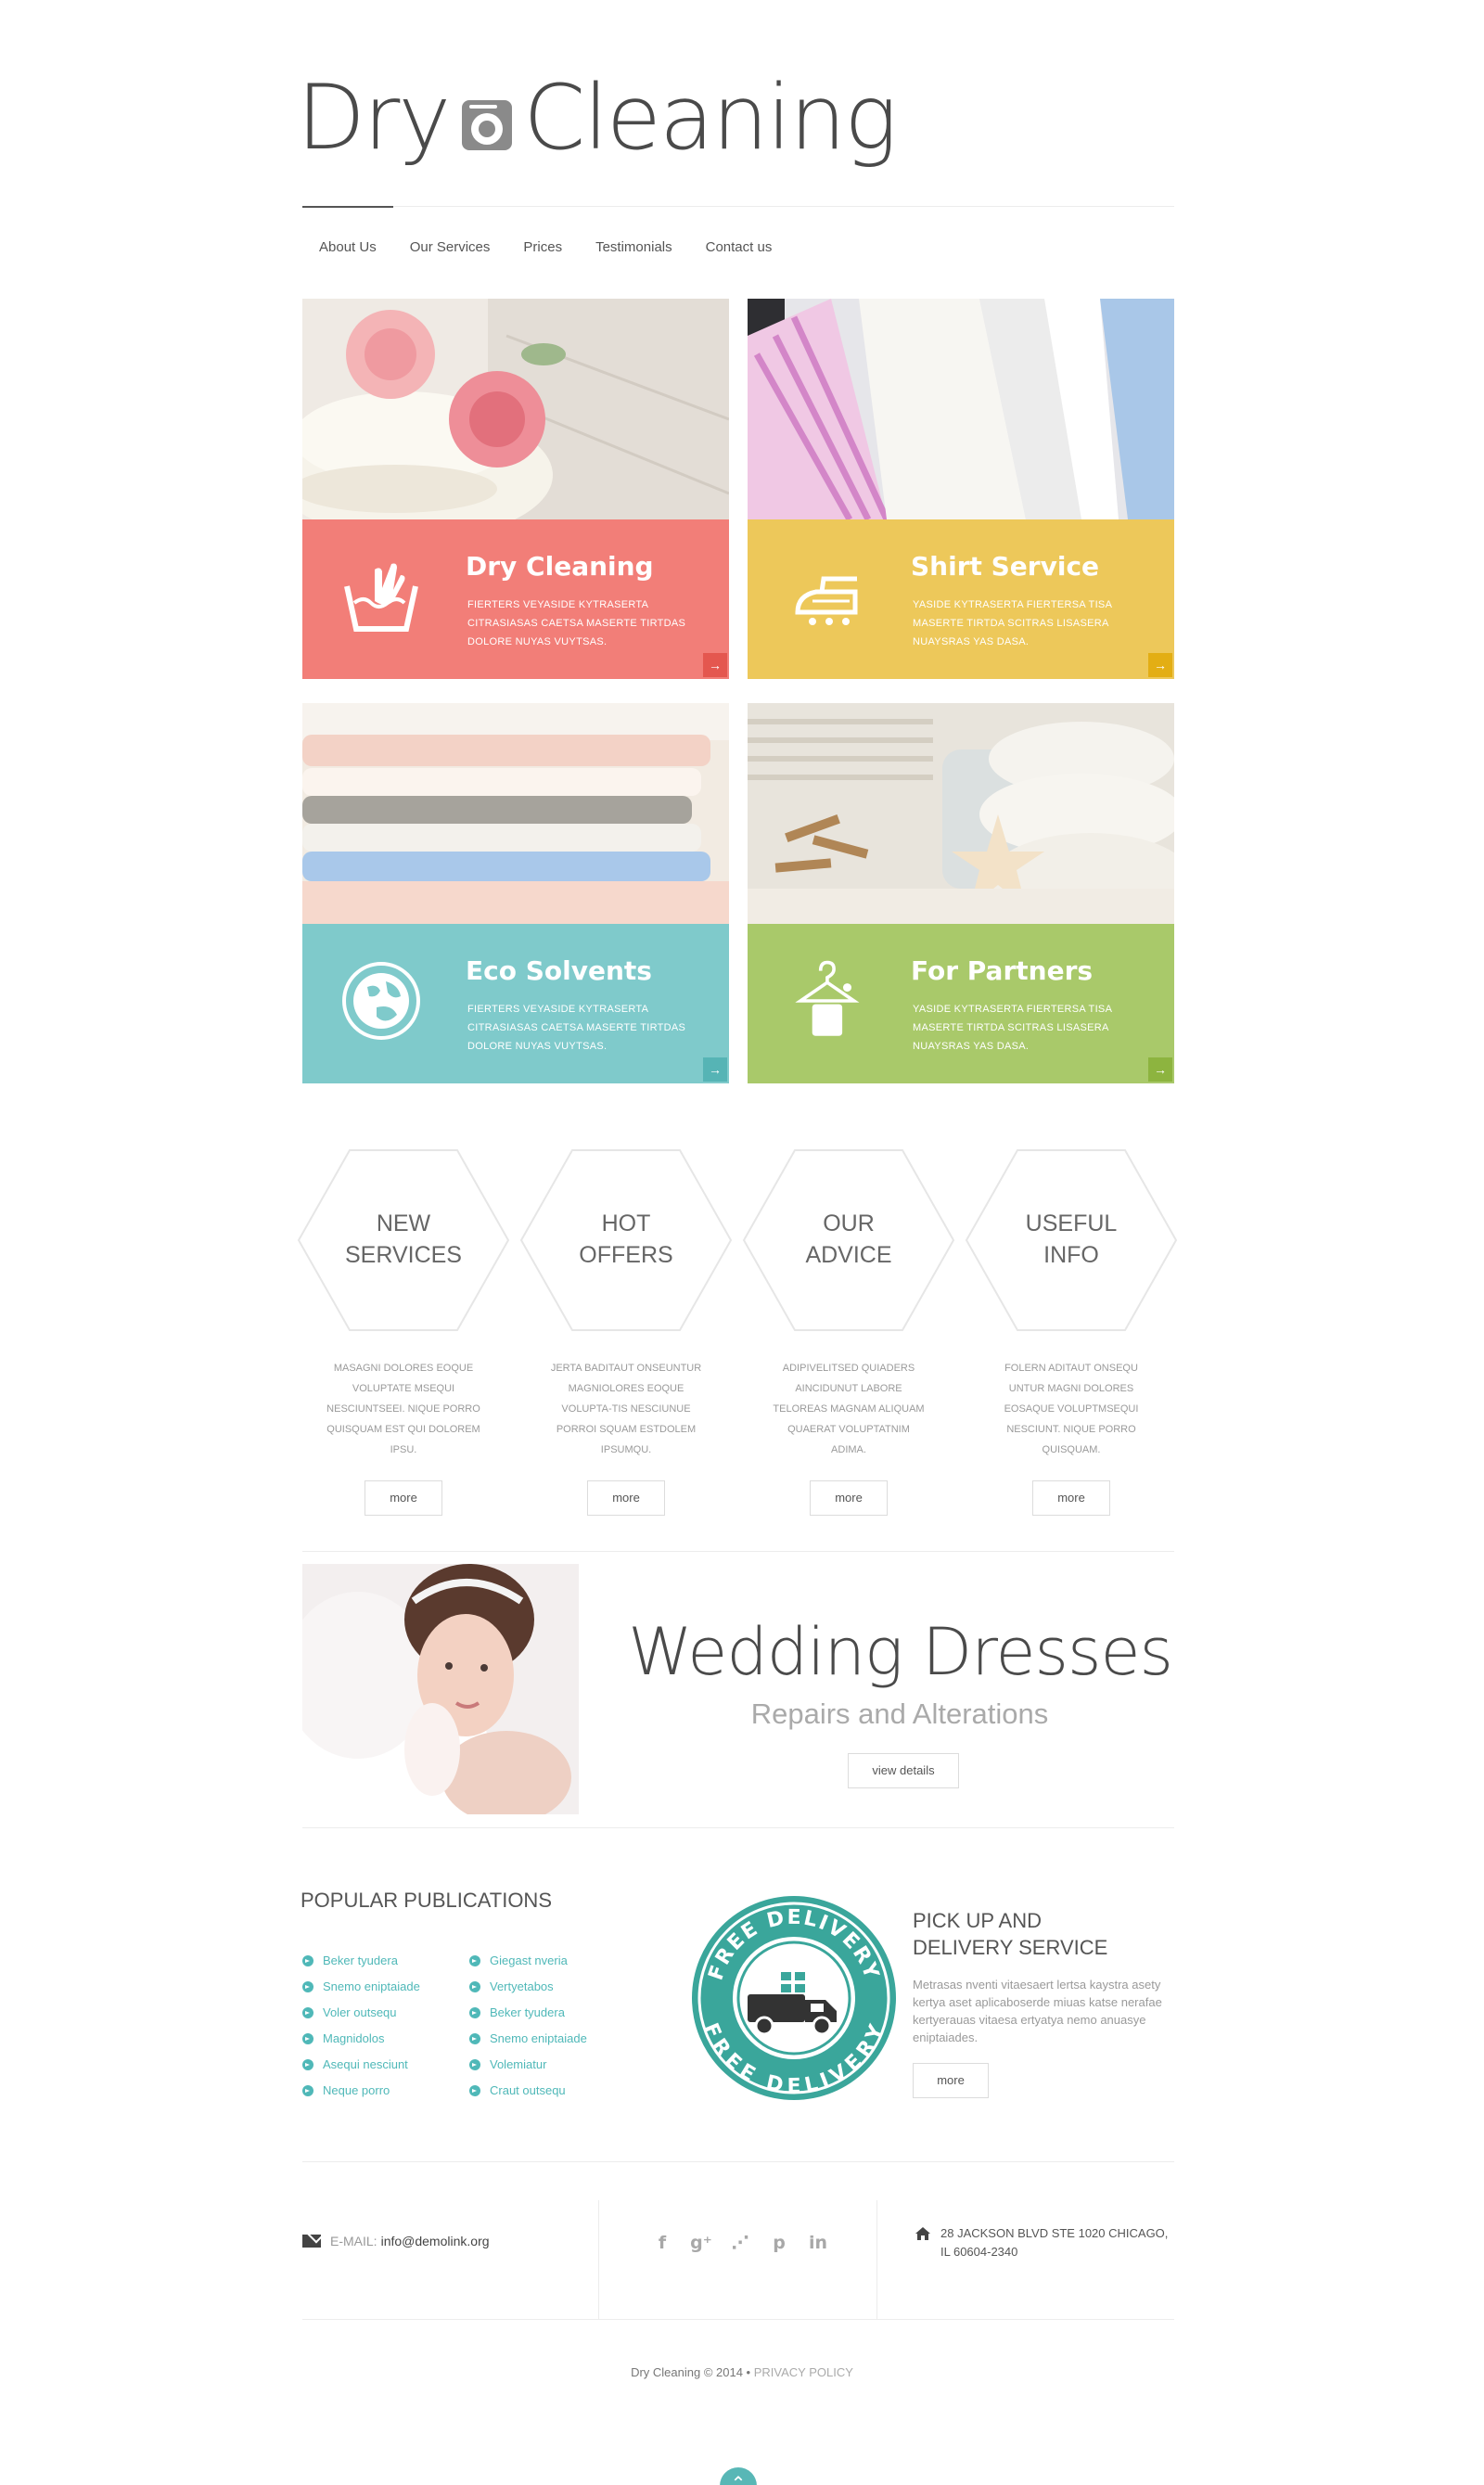 This screenshot has width=1484, height=2485. Describe the element at coordinates (361, 2039) in the screenshot. I see `publication-link: Magnidolos` at that location.